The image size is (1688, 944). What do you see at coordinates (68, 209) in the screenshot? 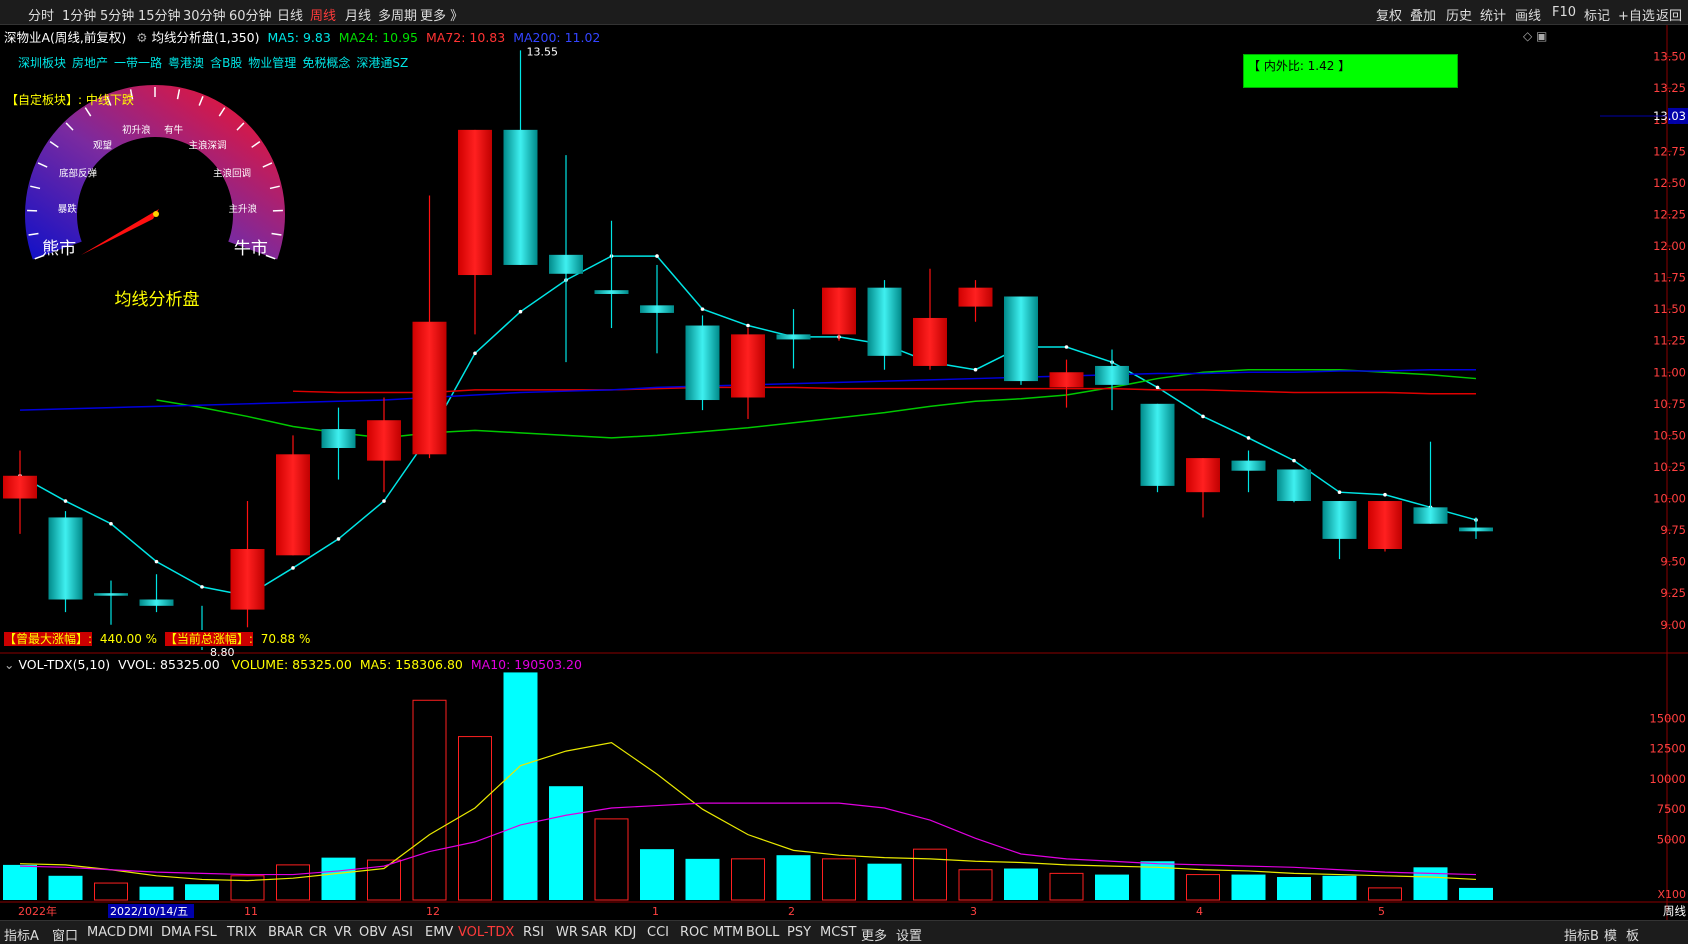
I see `gauge-label-1: 暴跌` at bounding box center [68, 209].